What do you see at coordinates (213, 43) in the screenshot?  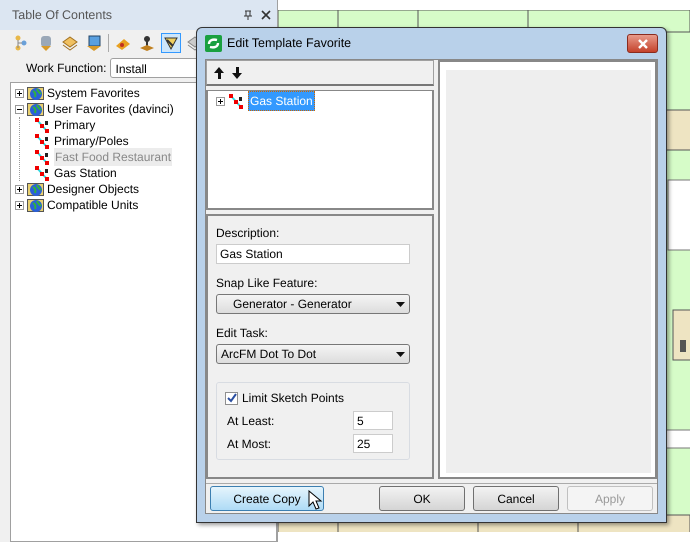 I see `app-icon` at bounding box center [213, 43].